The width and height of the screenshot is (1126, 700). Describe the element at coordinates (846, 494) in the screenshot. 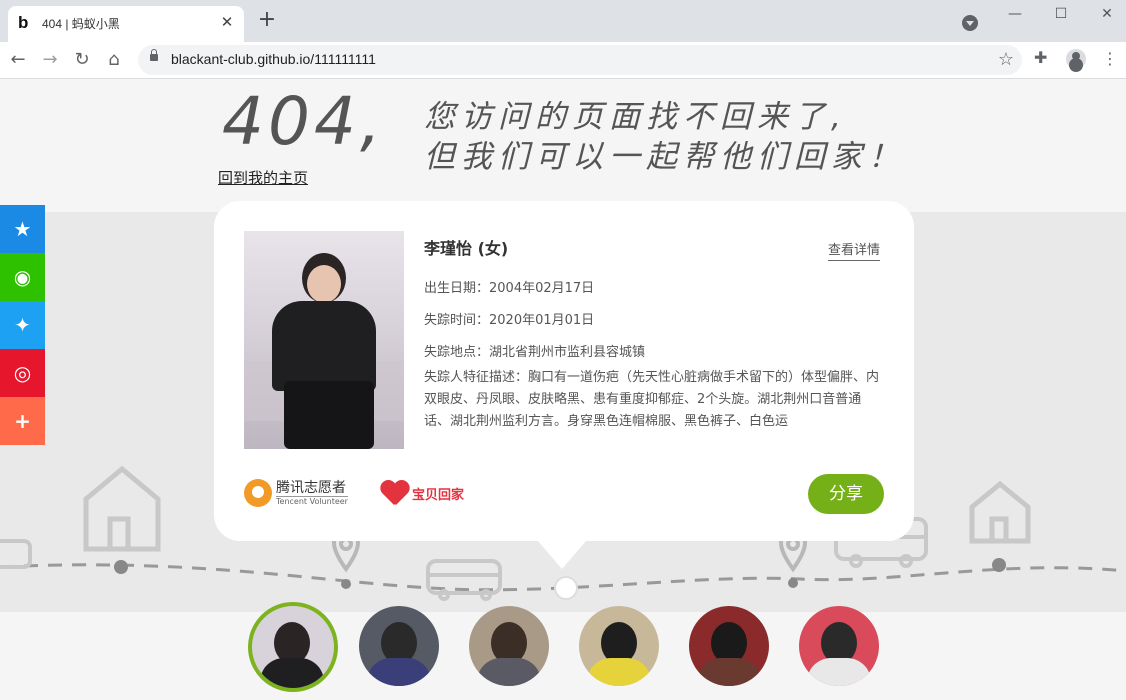

I see `share-button: 分享` at that location.